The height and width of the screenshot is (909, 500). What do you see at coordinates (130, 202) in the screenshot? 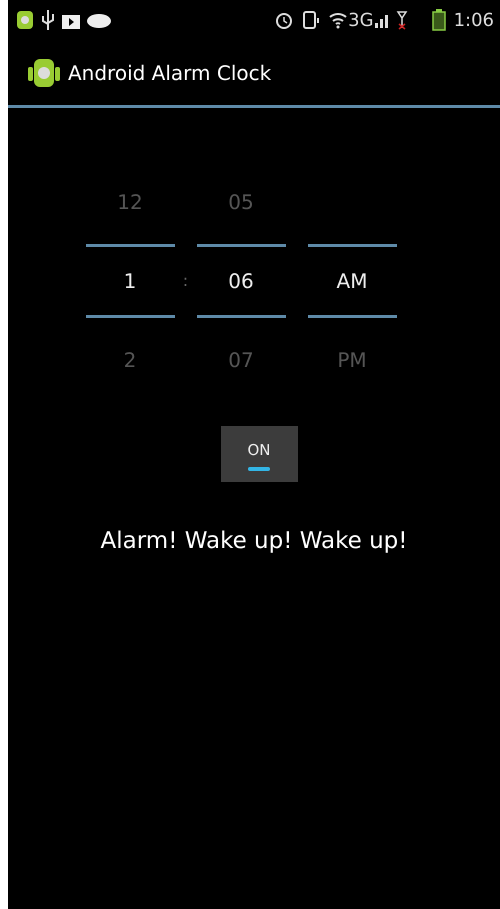
I see `hour-value: 12` at bounding box center [130, 202].